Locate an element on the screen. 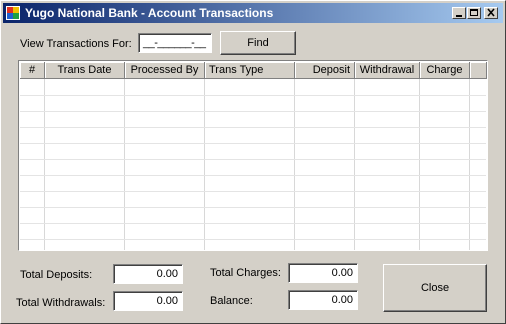 The height and width of the screenshot is (324, 506). column-header-trans-type: Trans Type is located at coordinates (250, 70).